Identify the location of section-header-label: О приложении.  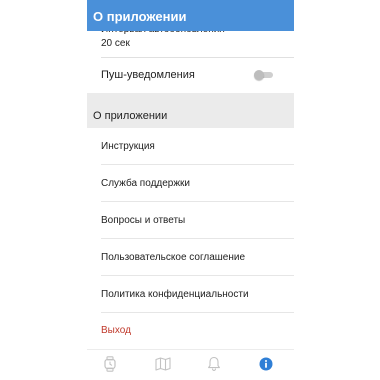
(130, 116).